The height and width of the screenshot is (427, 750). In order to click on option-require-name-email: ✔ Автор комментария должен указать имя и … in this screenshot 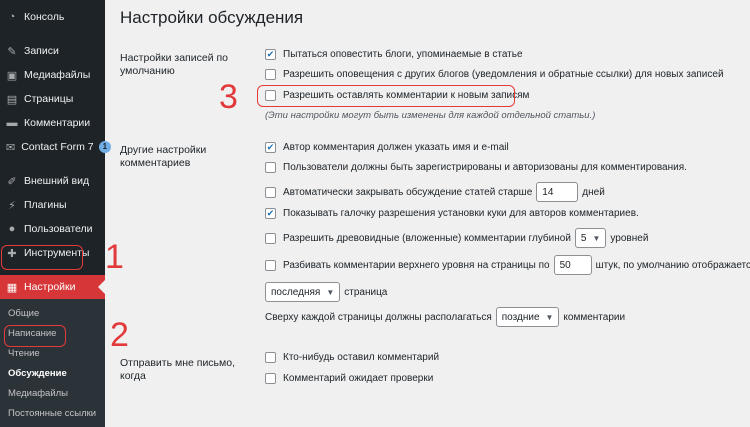, I will do `click(387, 147)`.